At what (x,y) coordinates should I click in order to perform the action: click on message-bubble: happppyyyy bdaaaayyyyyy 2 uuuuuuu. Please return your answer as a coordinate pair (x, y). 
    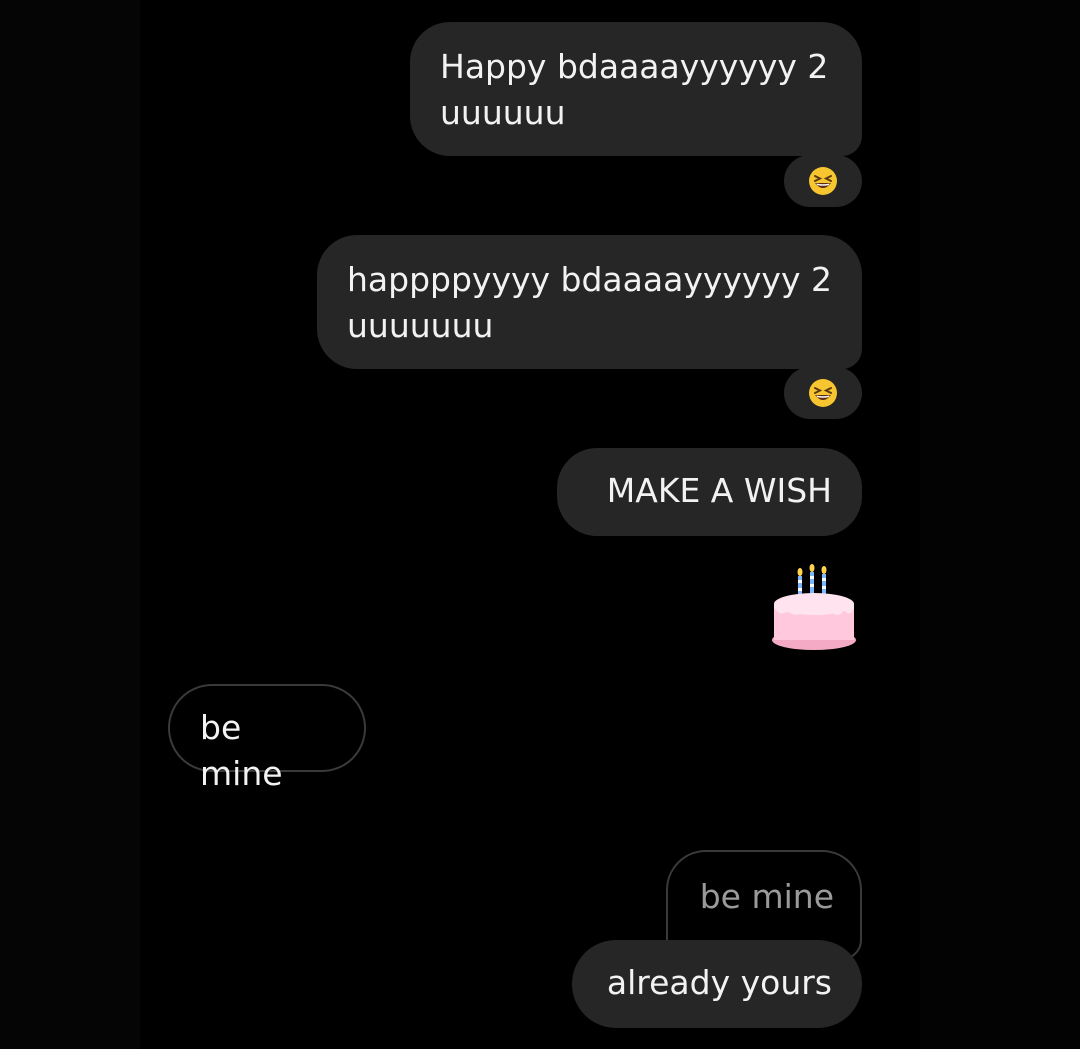
    Looking at the image, I should click on (589, 302).